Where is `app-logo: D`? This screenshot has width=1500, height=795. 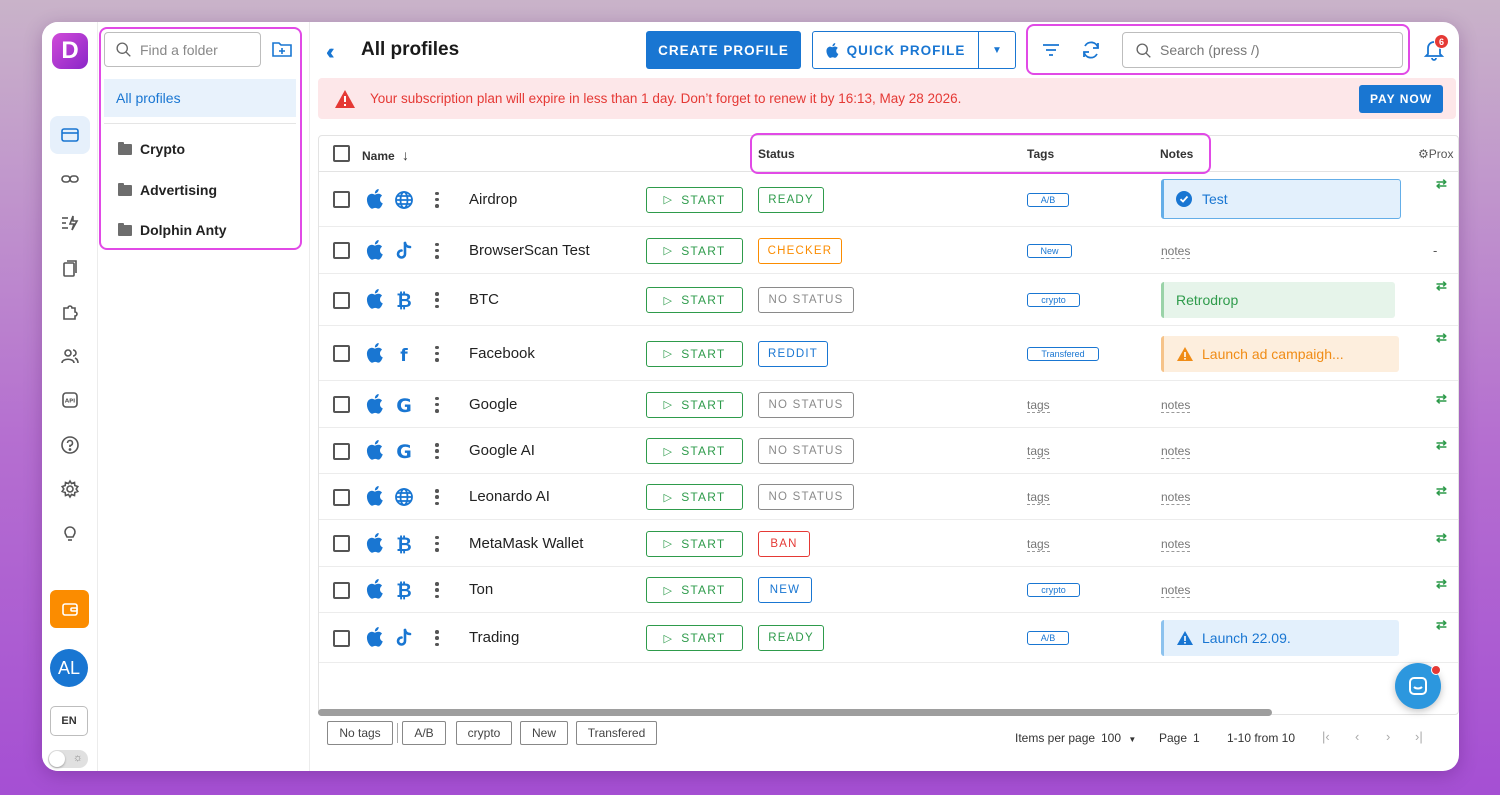 app-logo: D is located at coordinates (70, 51).